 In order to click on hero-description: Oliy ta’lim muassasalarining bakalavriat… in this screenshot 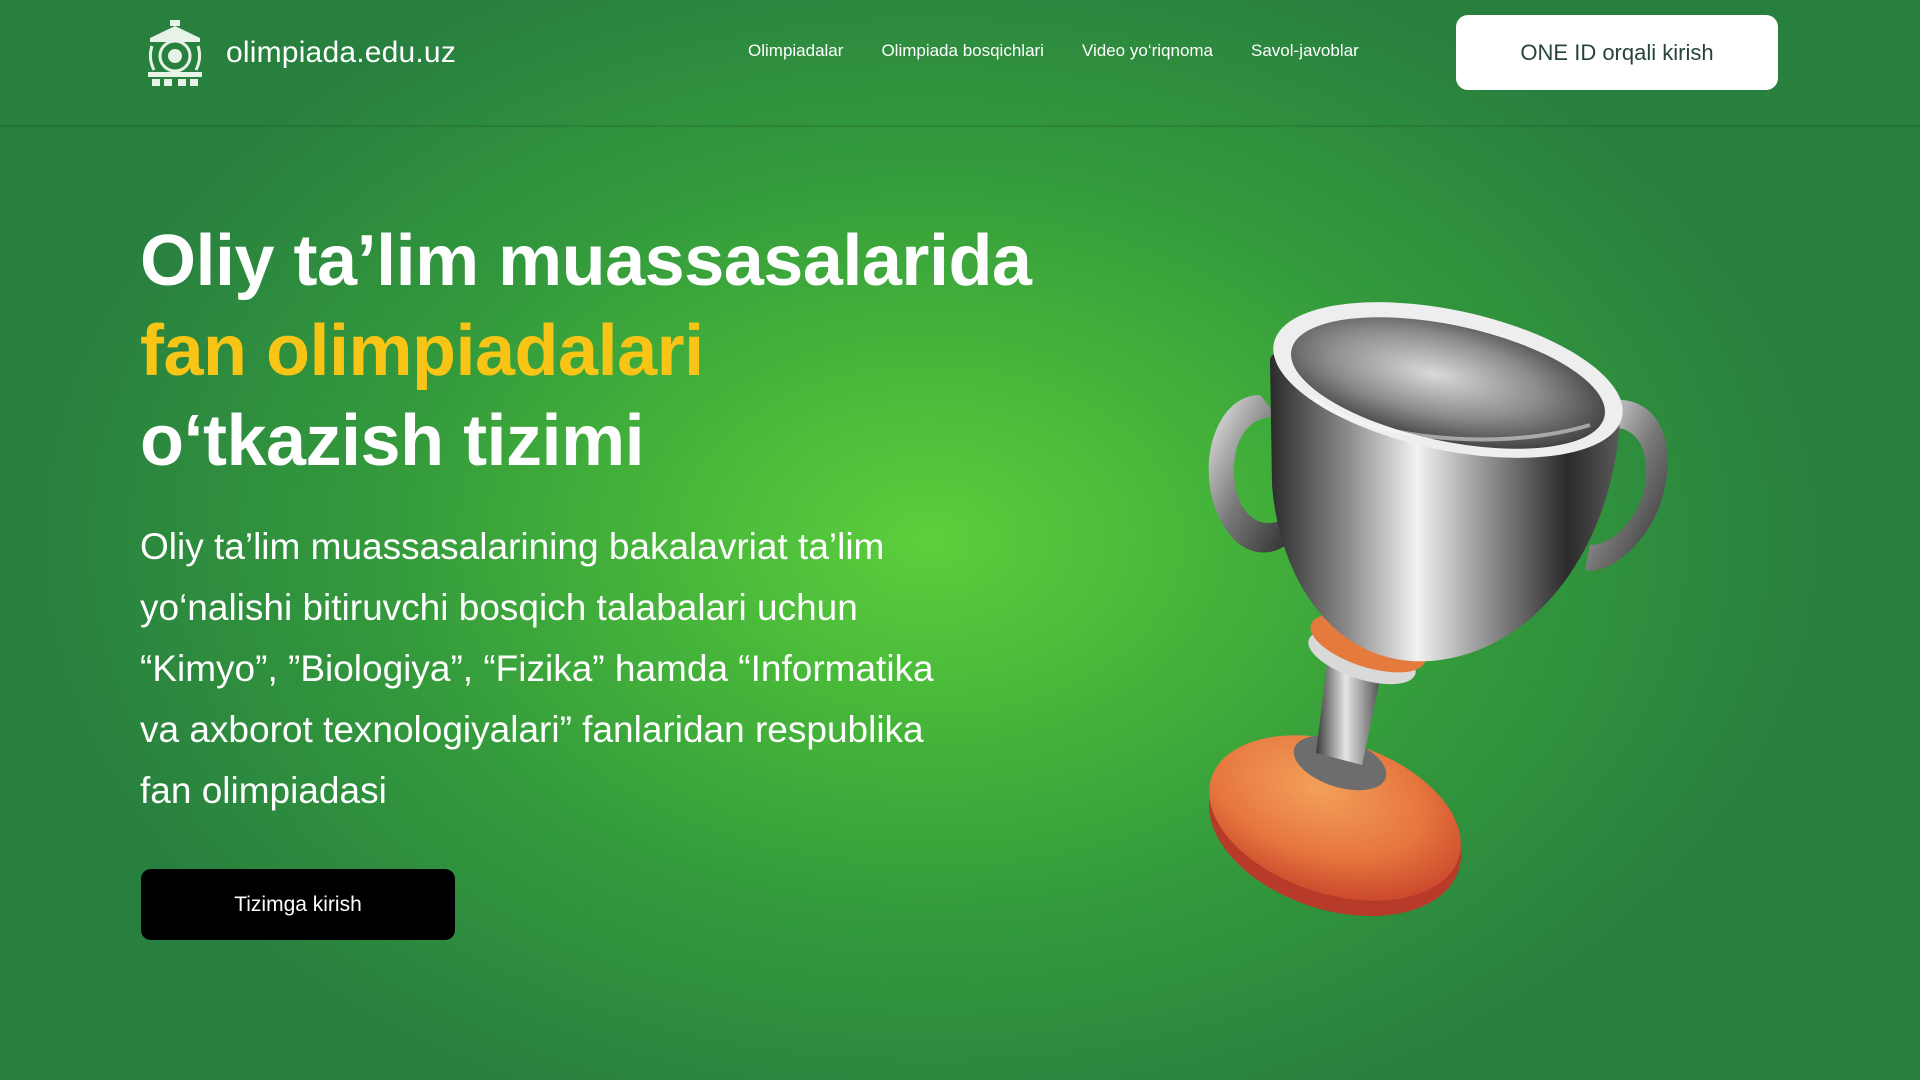, I will do `click(537, 668)`.